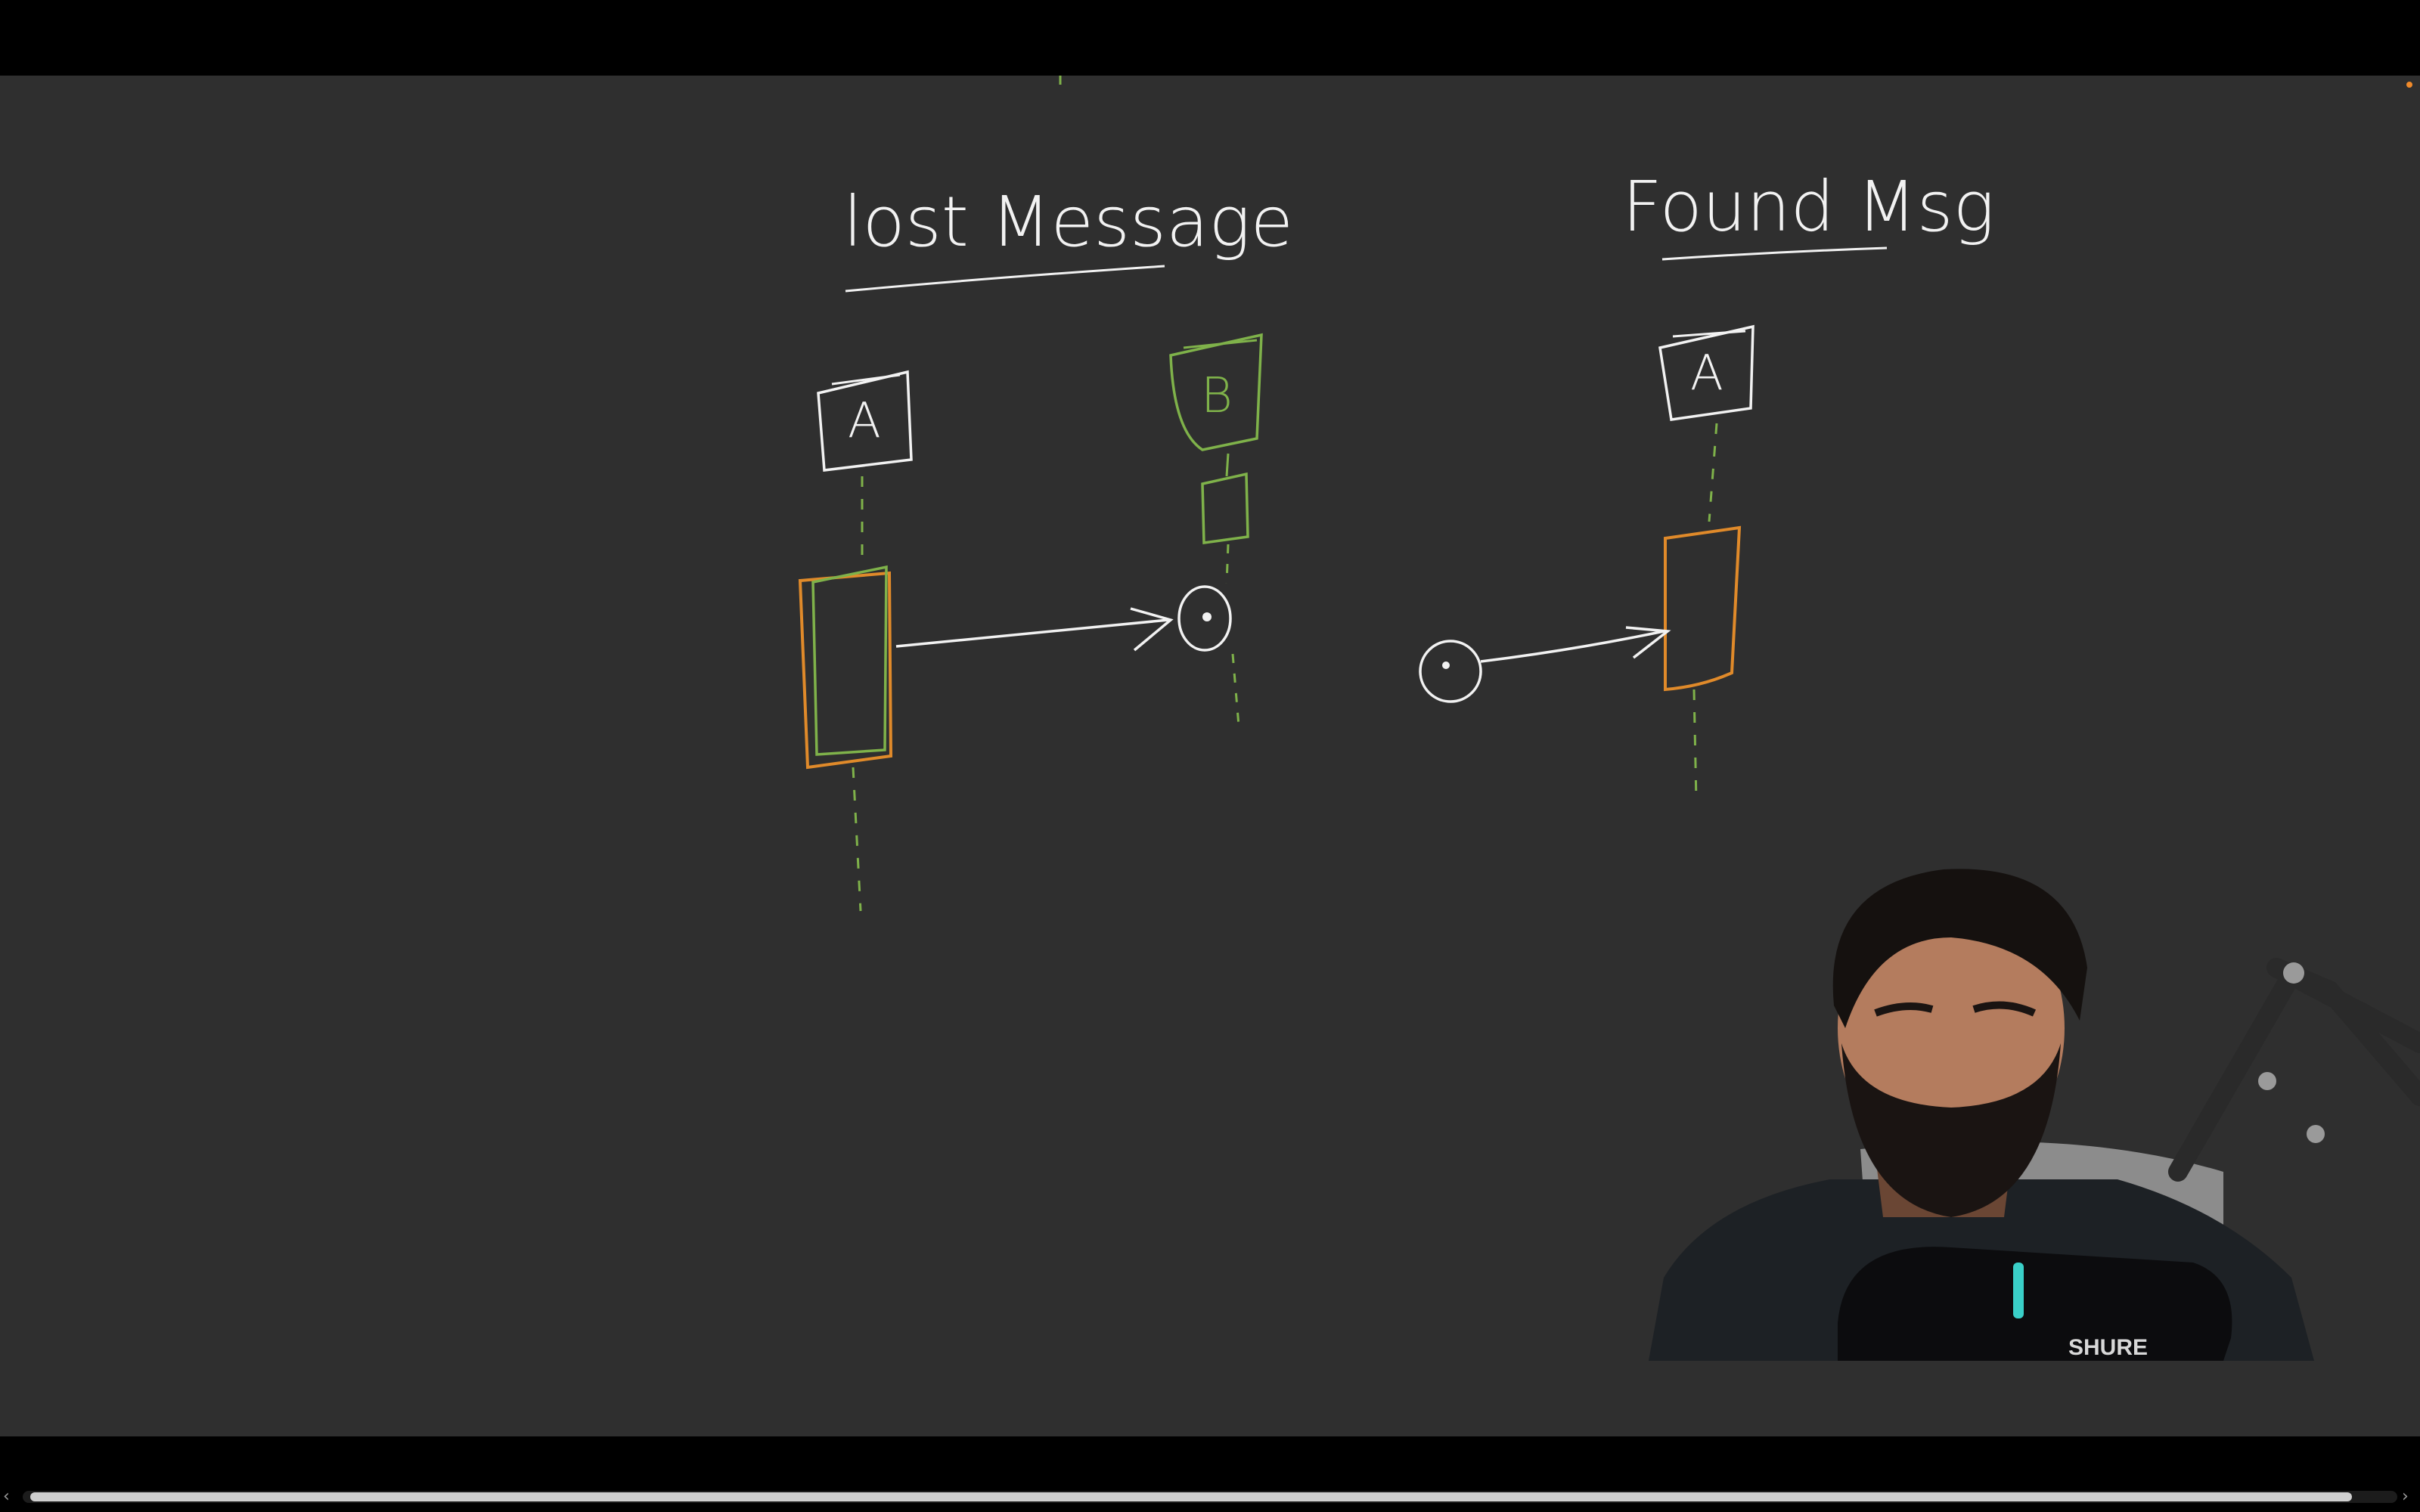  Describe the element at coordinates (2267, 1081) in the screenshot. I see `mic-arm-joint-mid` at that location.